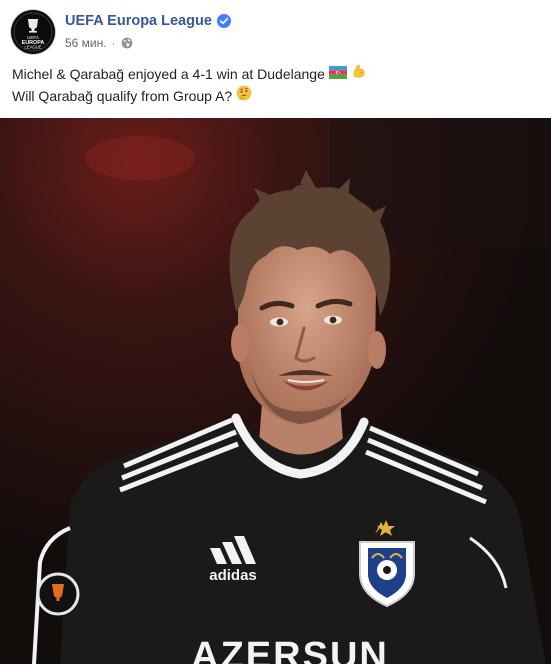 This screenshot has width=551, height=664. What do you see at coordinates (138, 21) in the screenshot?
I see `page-name-text: UEFA Europa League` at bounding box center [138, 21].